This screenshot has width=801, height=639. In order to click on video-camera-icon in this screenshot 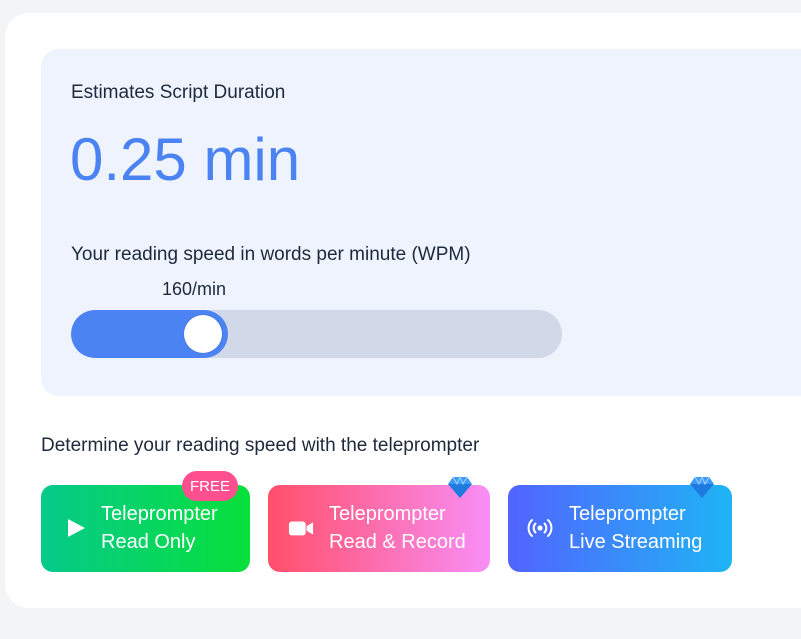, I will do `click(301, 528)`.